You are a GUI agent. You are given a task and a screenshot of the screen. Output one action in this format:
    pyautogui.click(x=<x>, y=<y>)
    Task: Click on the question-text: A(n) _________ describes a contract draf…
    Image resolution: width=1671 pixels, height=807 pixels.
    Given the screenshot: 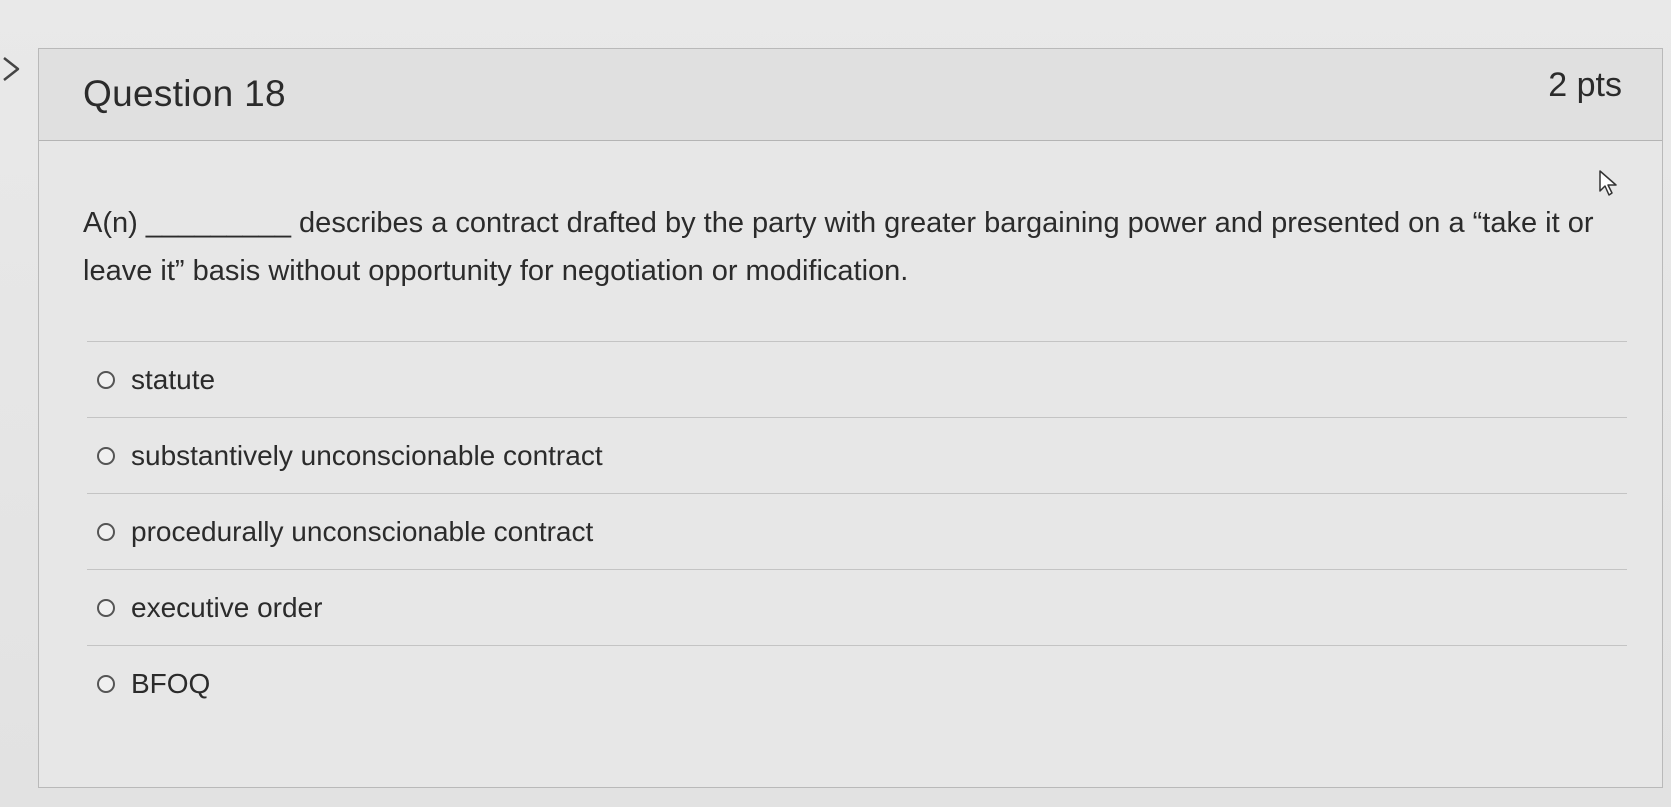 What is the action you would take?
    pyautogui.click(x=838, y=247)
    